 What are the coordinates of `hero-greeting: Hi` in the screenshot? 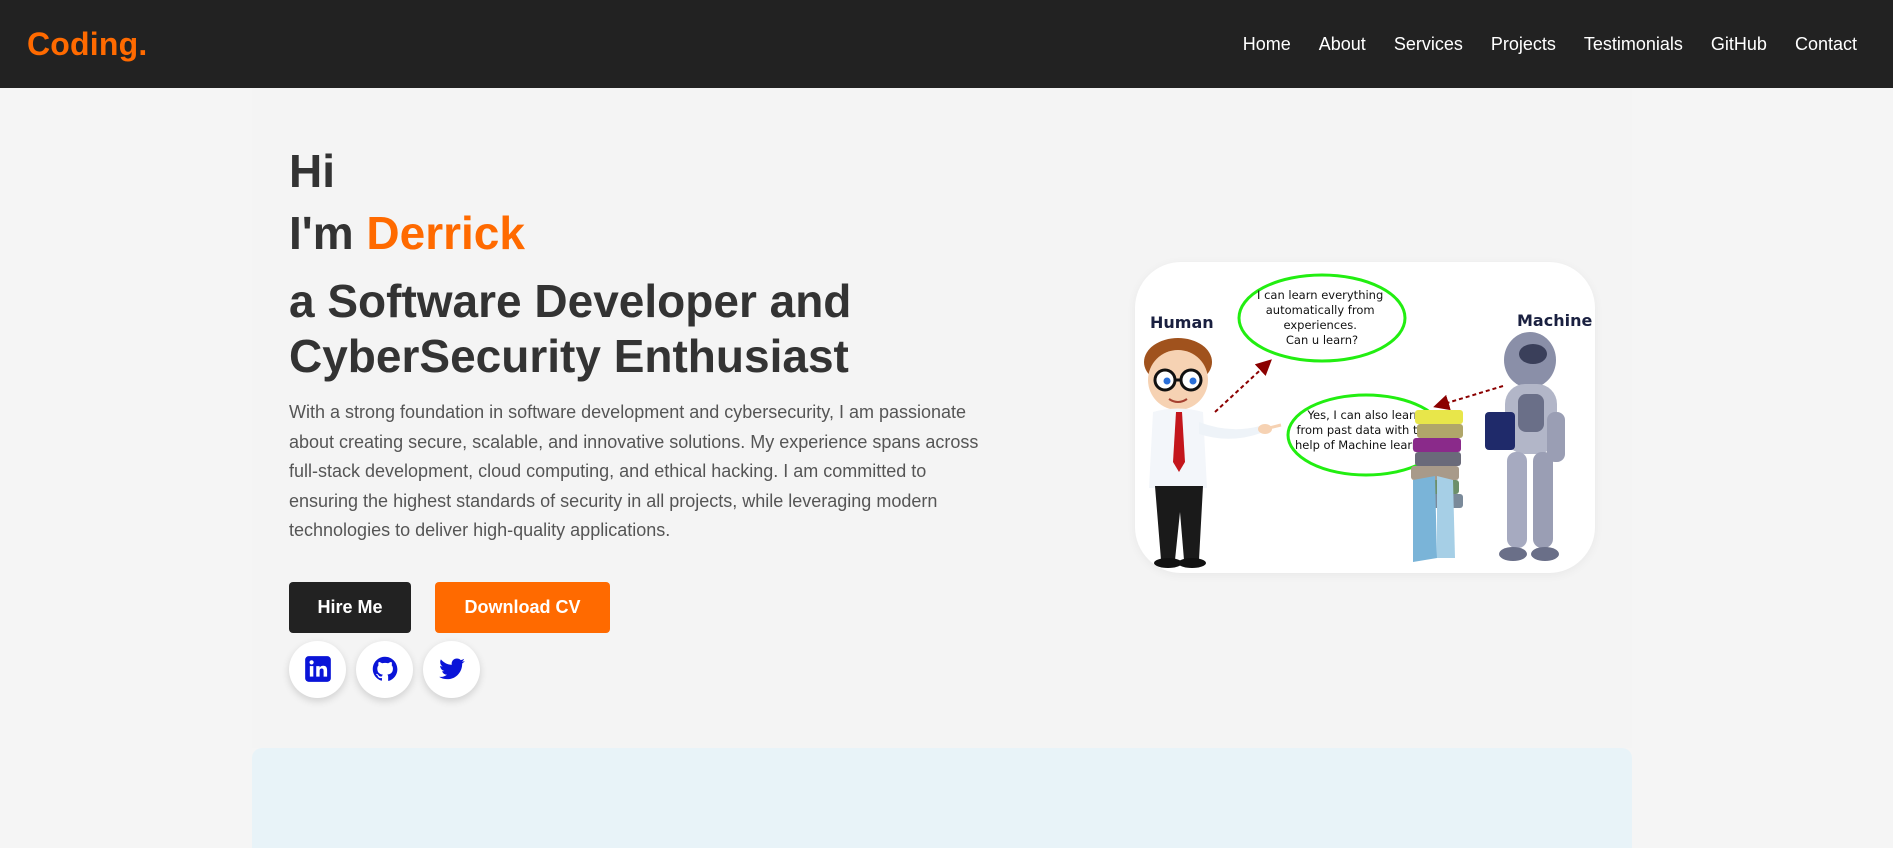 It's located at (312, 171).